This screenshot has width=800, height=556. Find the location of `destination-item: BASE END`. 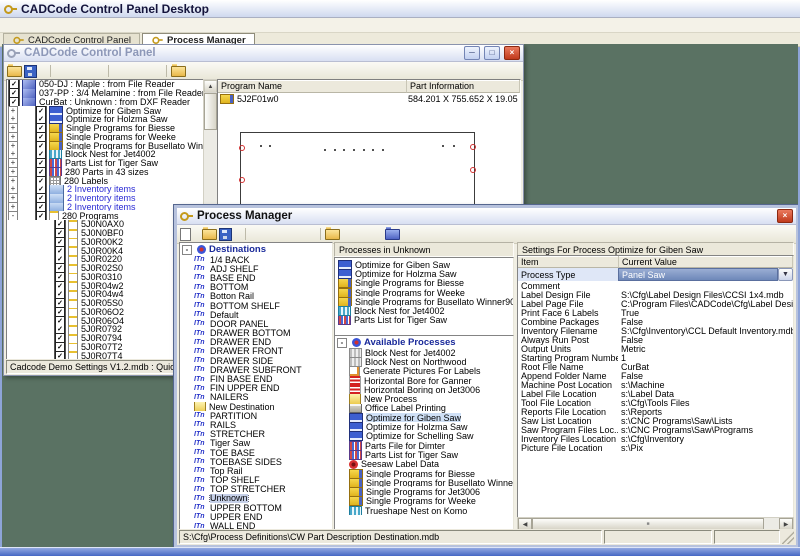

destination-item: BASE END is located at coordinates (256, 277).